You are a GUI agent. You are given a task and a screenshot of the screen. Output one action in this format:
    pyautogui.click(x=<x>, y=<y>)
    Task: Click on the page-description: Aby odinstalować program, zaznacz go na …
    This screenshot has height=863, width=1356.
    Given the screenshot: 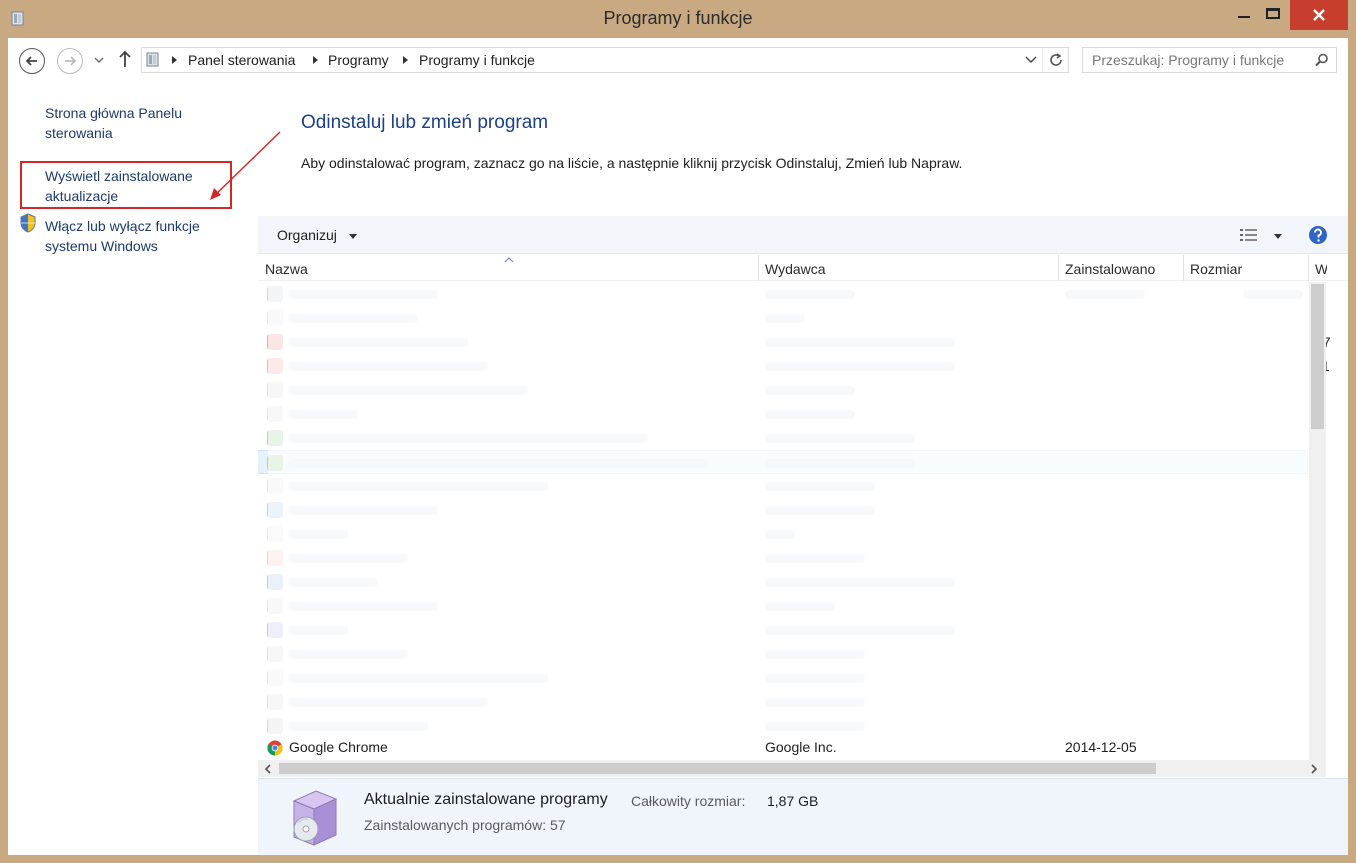 What is the action you would take?
    pyautogui.click(x=632, y=163)
    